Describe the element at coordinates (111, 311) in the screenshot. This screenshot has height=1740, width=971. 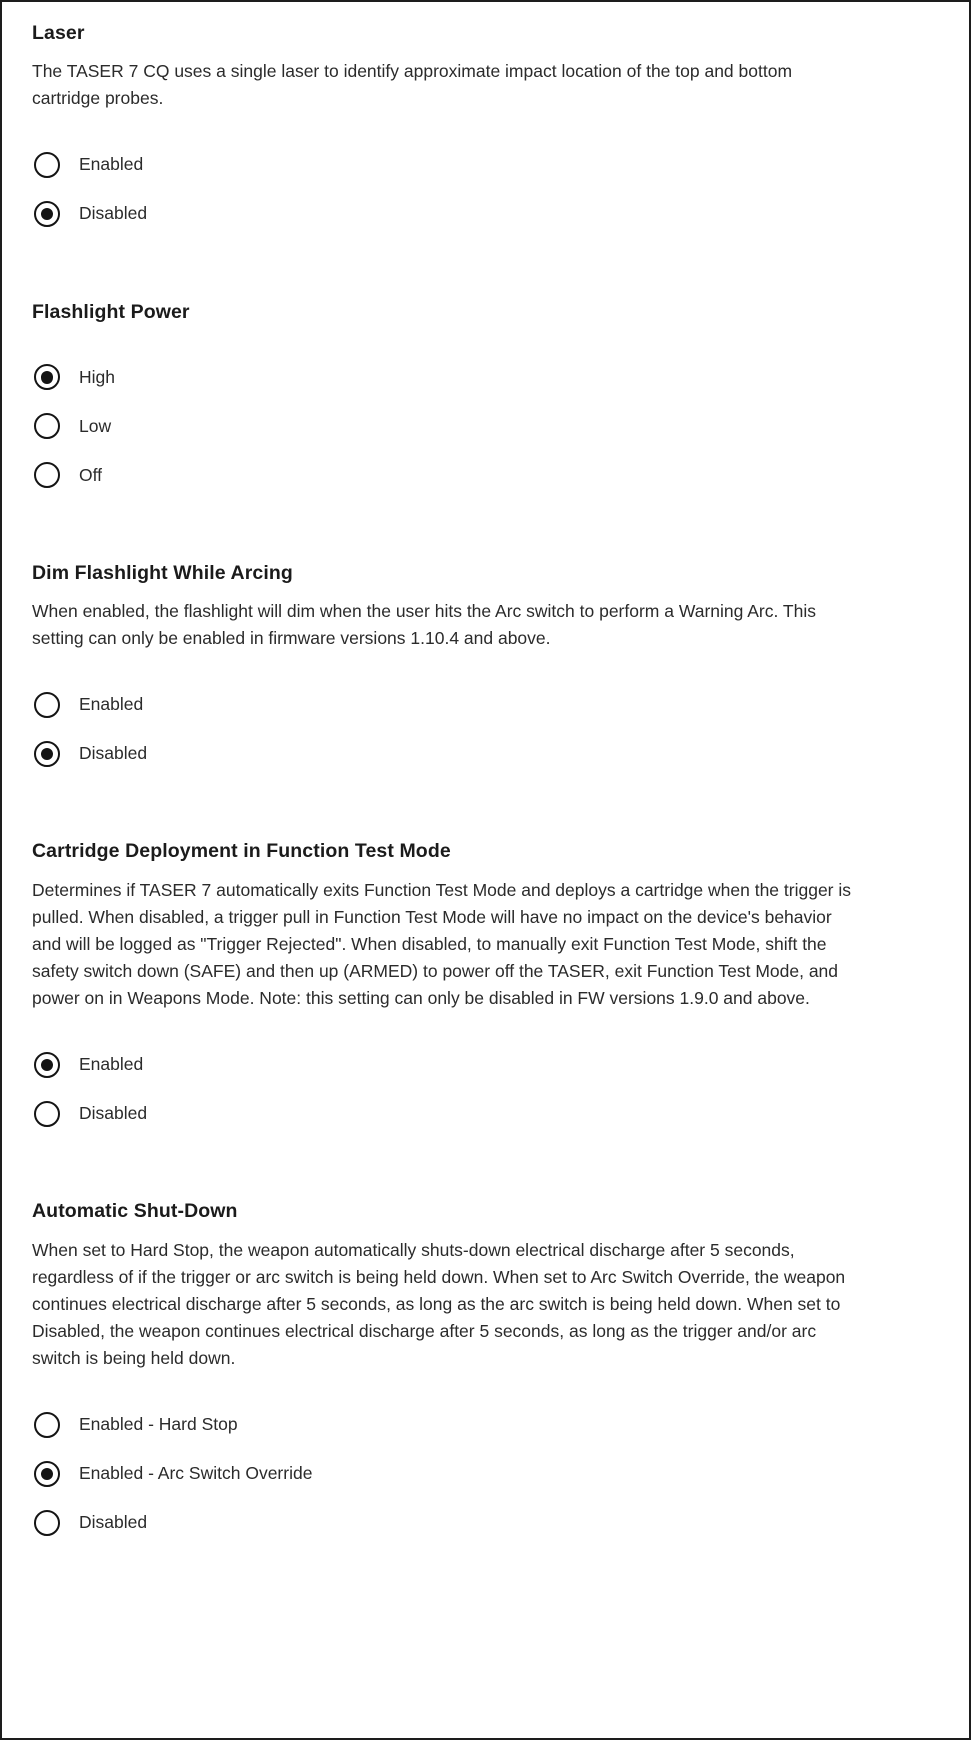
I see `section-title: Flashlight Power` at that location.